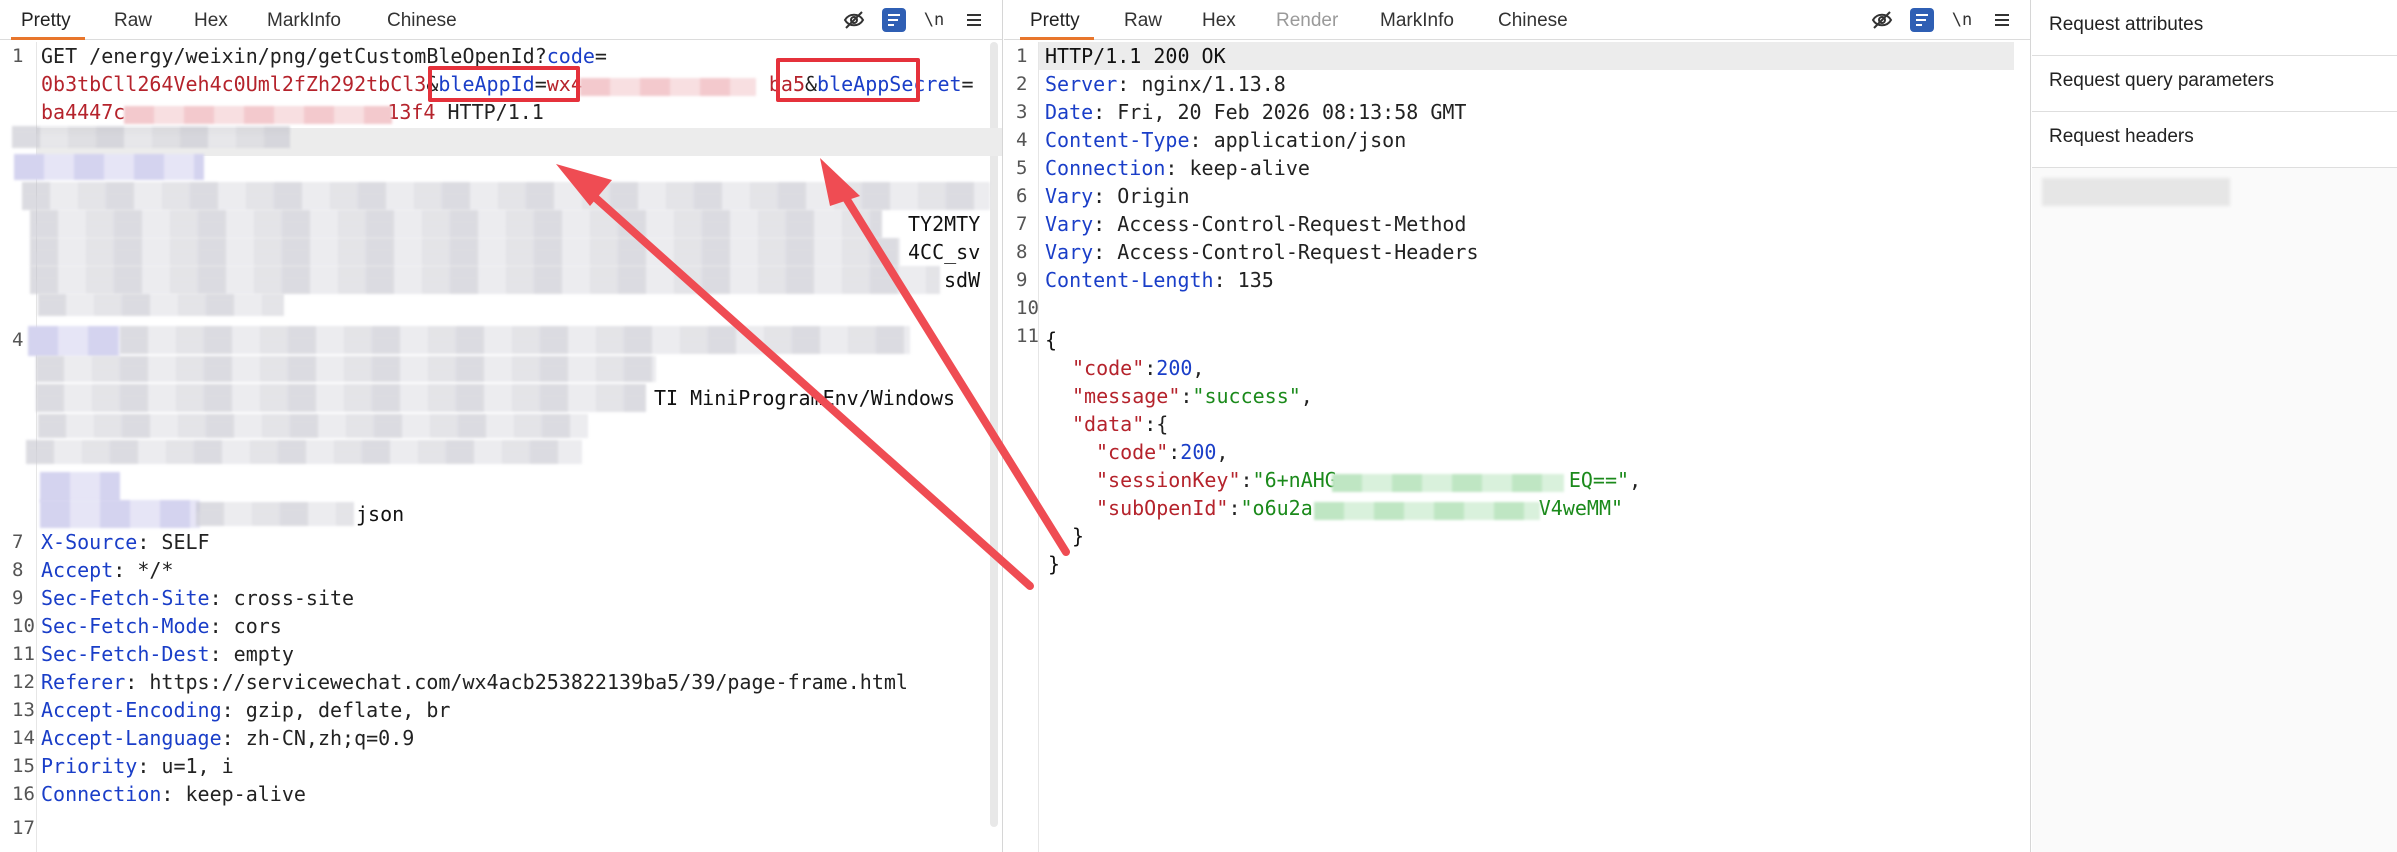 This screenshot has width=2397, height=852. I want to click on response-tab-markinfo: MarkInfo, so click(1417, 20).